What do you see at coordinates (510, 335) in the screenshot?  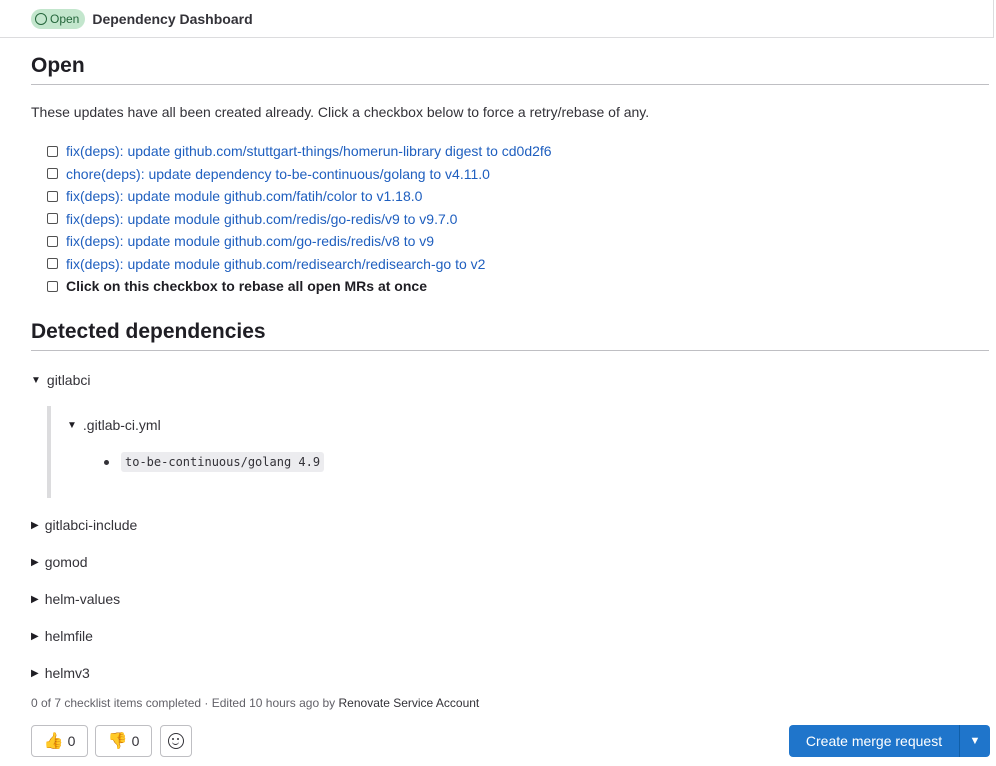 I see `detected-heading: Detected dependencies` at bounding box center [510, 335].